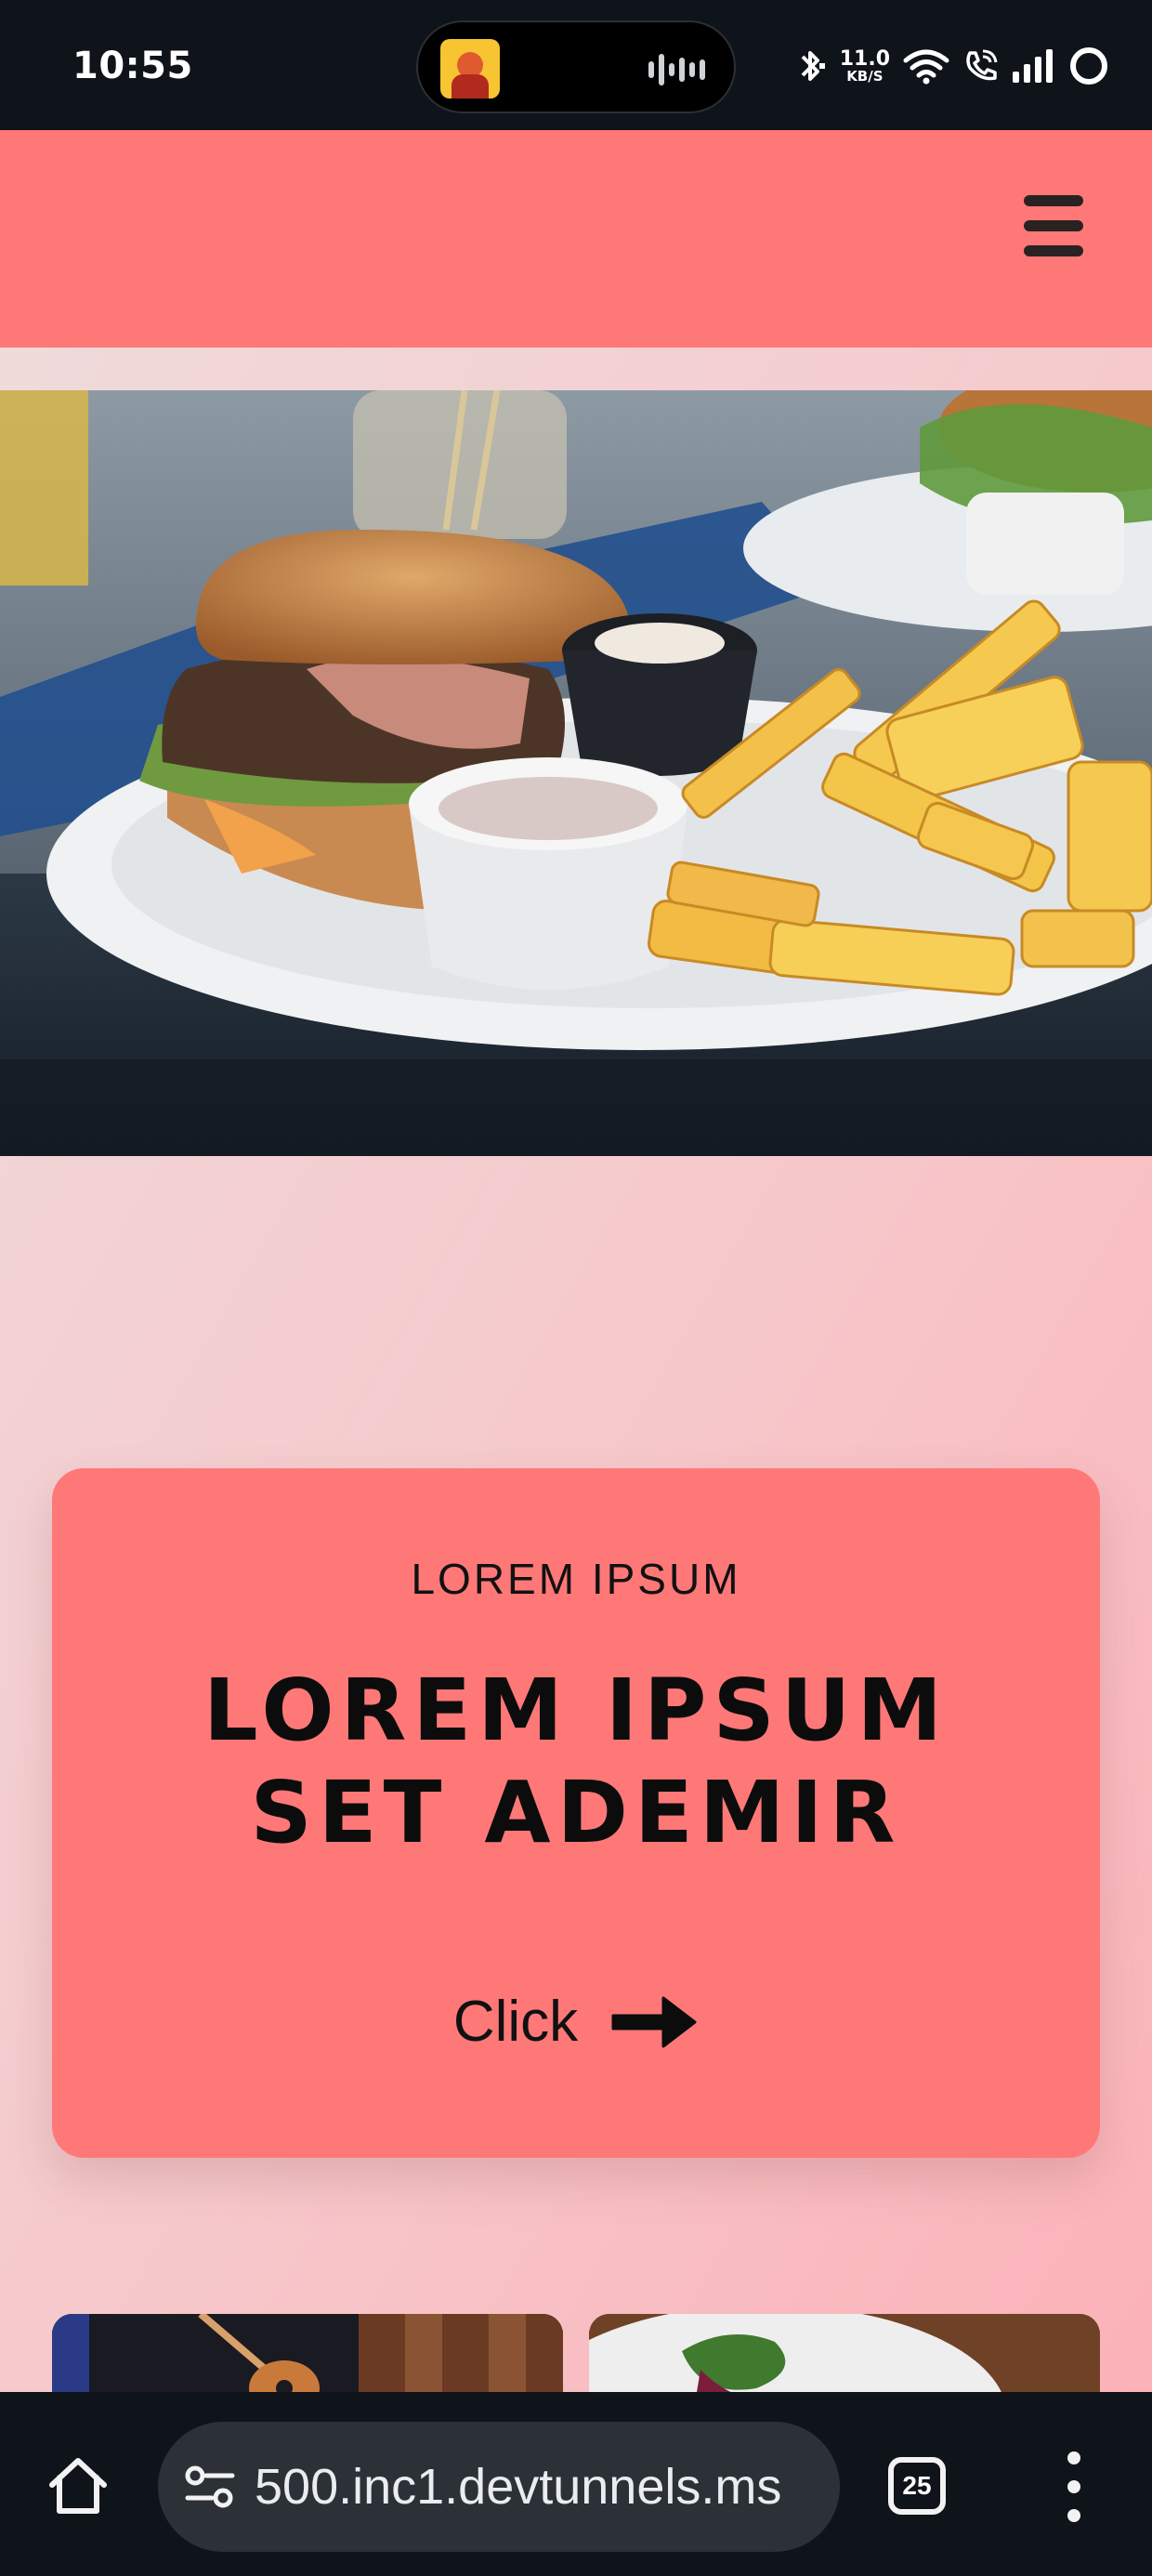 The image size is (1152, 2576). What do you see at coordinates (576, 1710) in the screenshot?
I see `promo-title-line-1: LOREM IPSUM` at bounding box center [576, 1710].